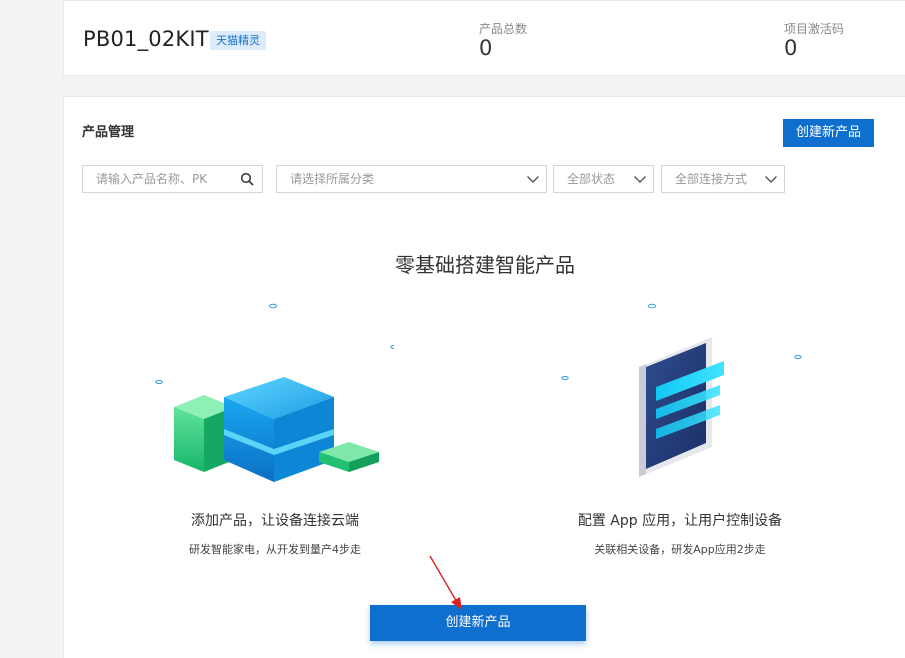 The width and height of the screenshot is (905, 658). What do you see at coordinates (152, 179) in the screenshot?
I see `search-placeholder: 请输入产品名称、PK` at bounding box center [152, 179].